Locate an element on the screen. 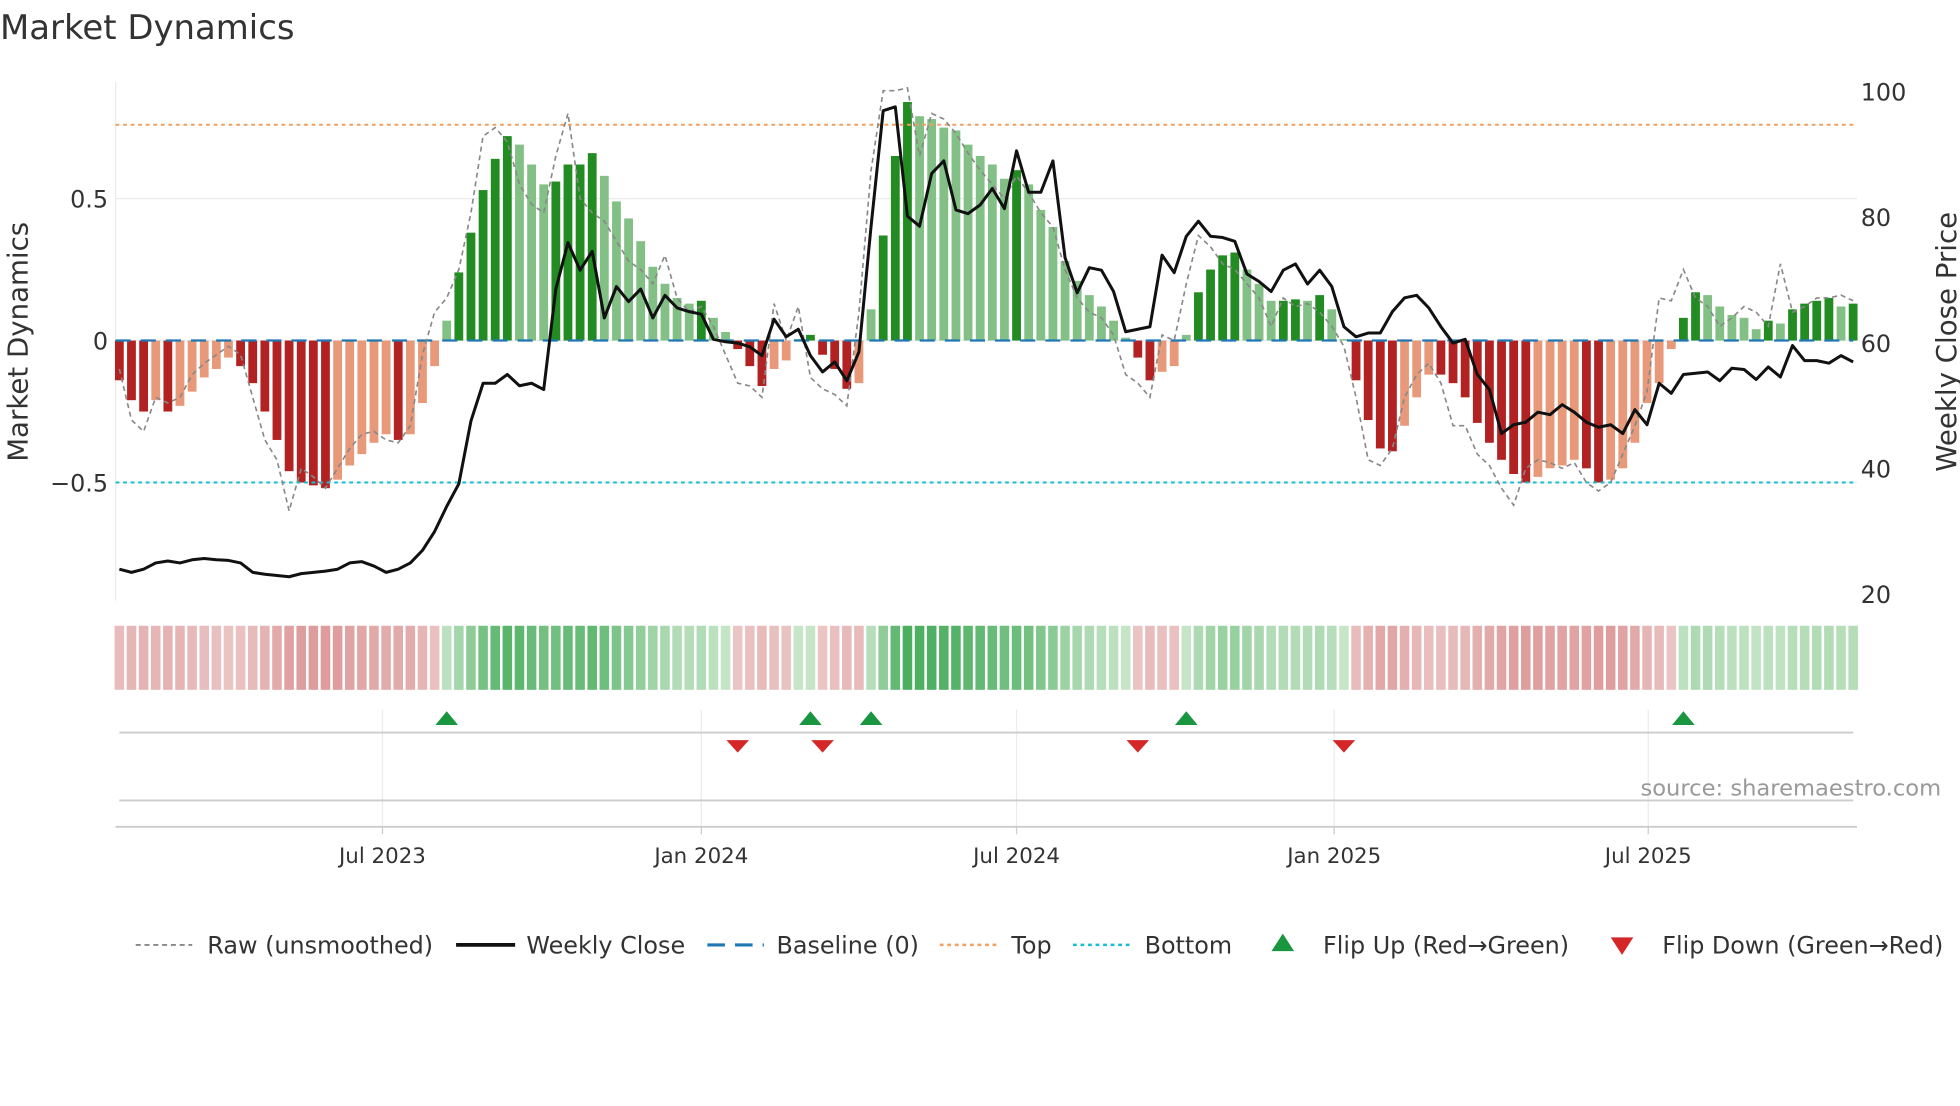 The image size is (1960, 1106). legend-label: Flip Up (Red→Green) is located at coordinates (1446, 946).